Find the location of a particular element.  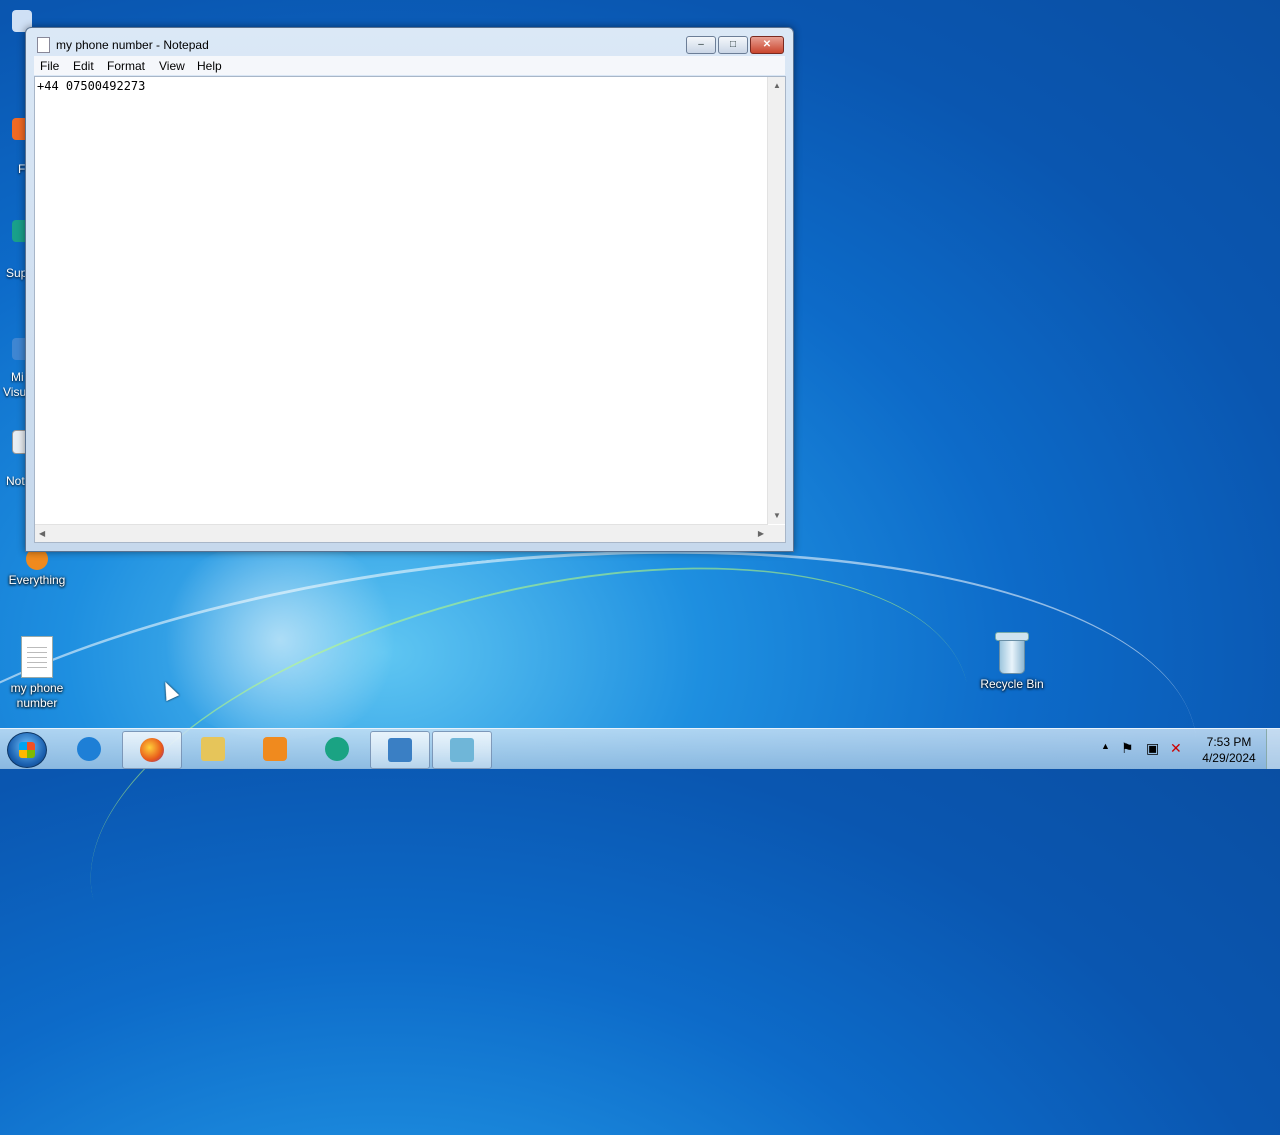

resize-grip-icon is located at coordinates (776, 533).